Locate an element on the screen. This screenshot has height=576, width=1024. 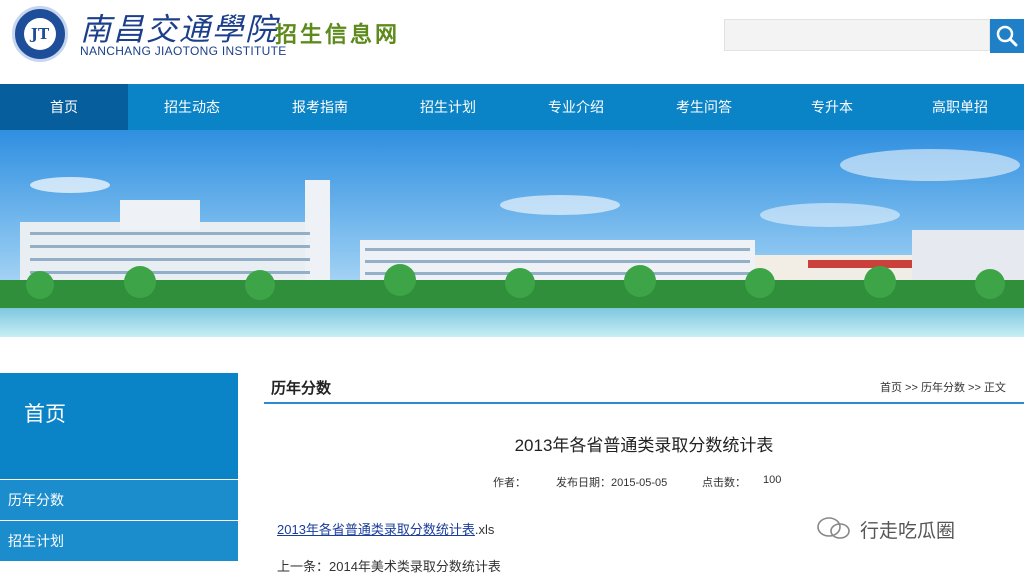
nav-item-upgrade: 专升本 is located at coordinates (832, 107).